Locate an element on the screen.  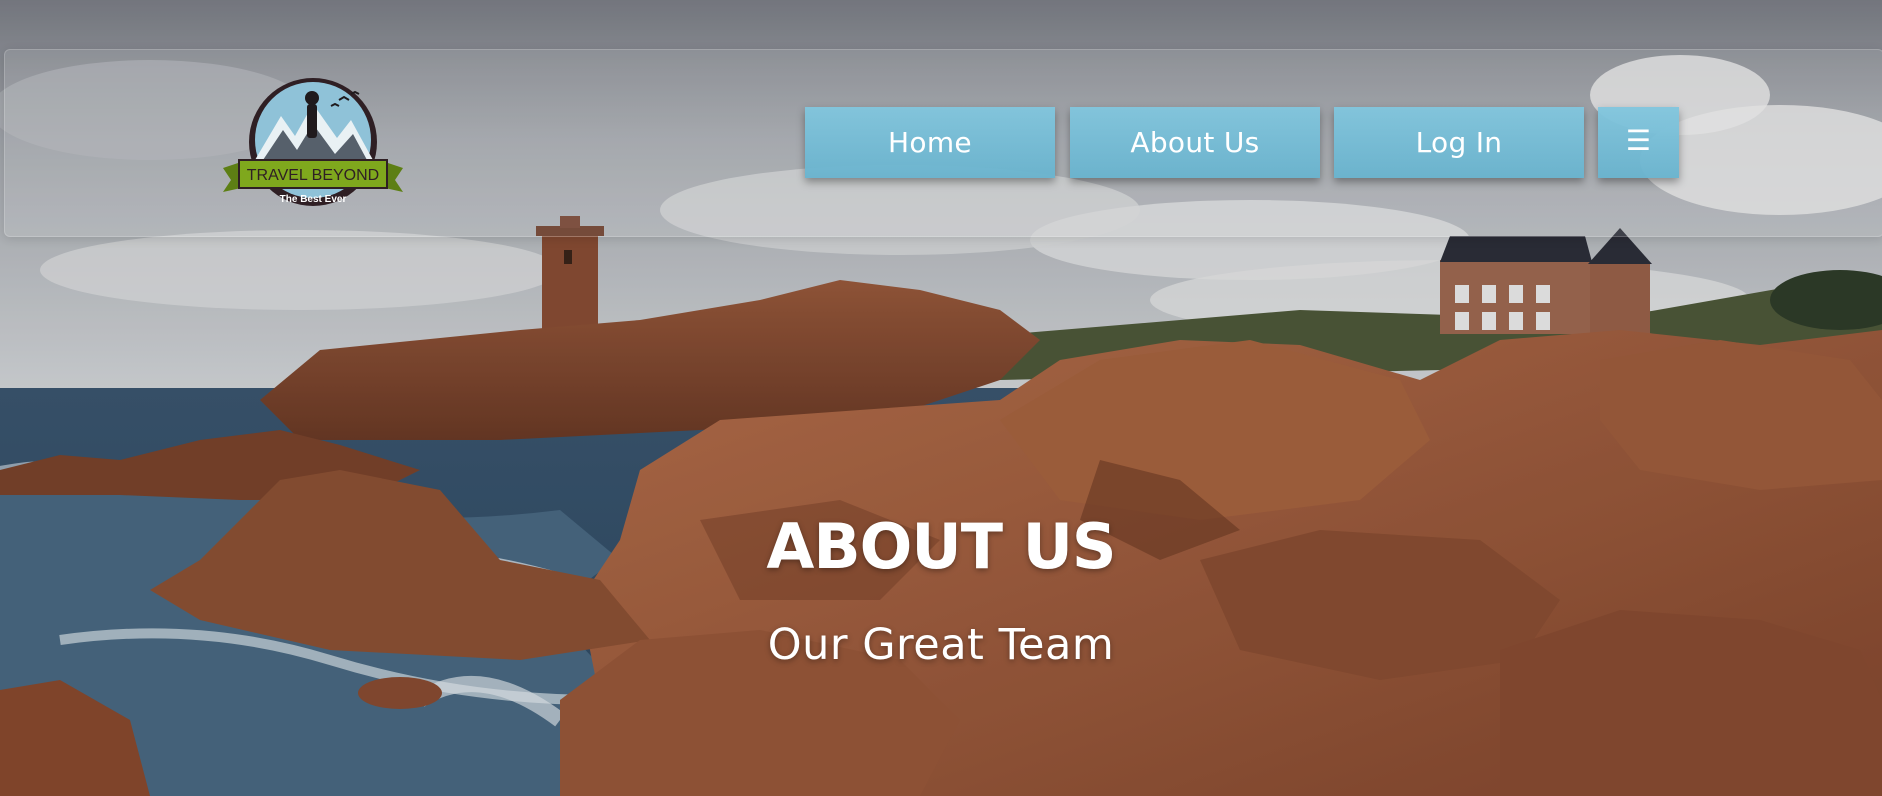
logo-brand-text: TRAVEL BEYOND is located at coordinates (313, 175).